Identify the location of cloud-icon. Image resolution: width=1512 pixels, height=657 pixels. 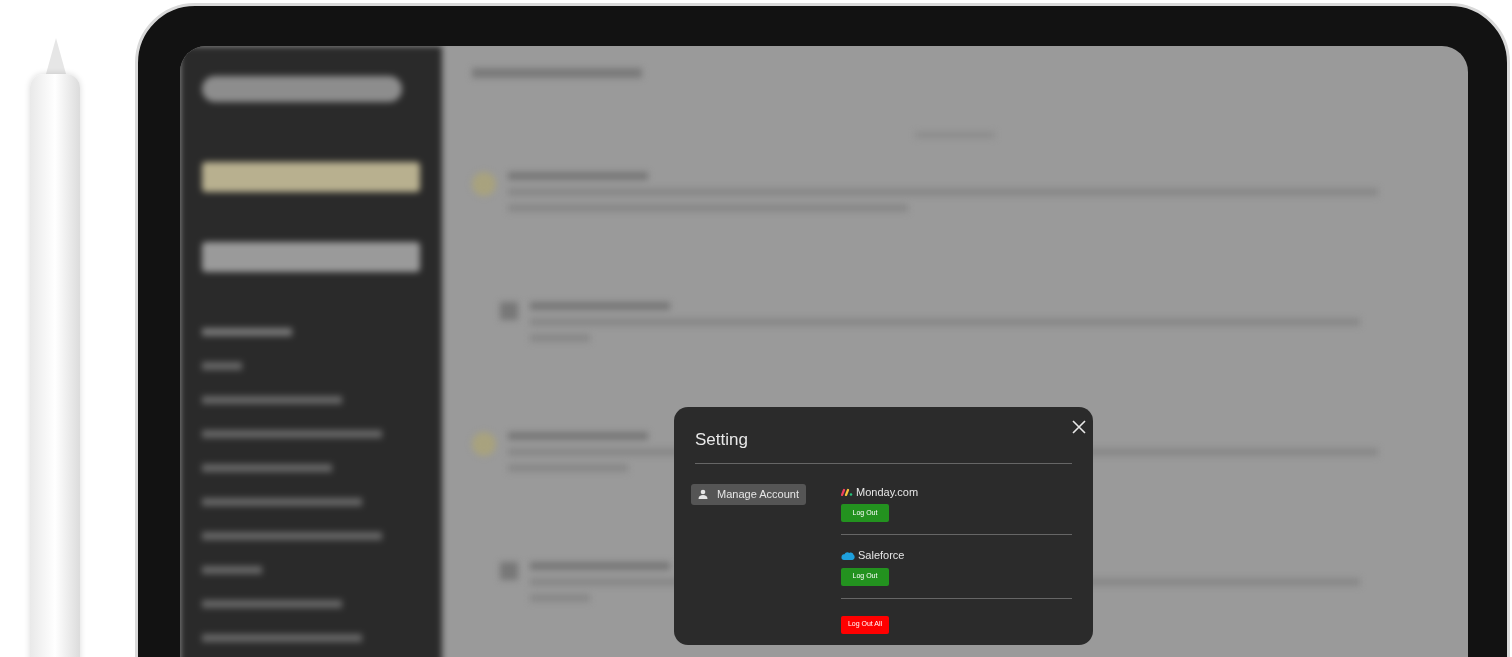
(848, 555).